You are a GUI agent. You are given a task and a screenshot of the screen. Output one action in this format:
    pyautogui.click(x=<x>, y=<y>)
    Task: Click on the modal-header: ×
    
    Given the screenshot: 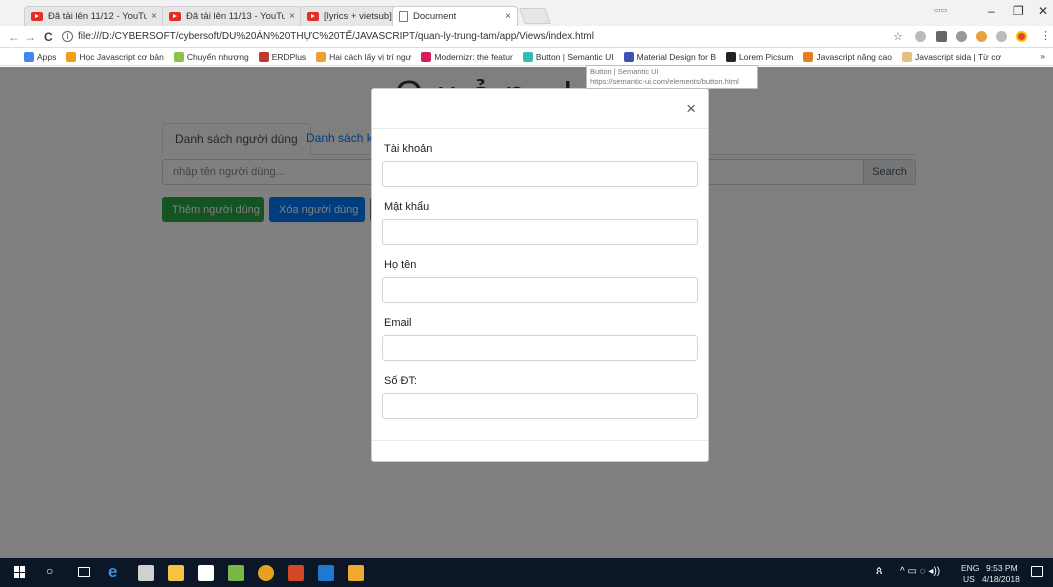 What is the action you would take?
    pyautogui.click(x=540, y=109)
    